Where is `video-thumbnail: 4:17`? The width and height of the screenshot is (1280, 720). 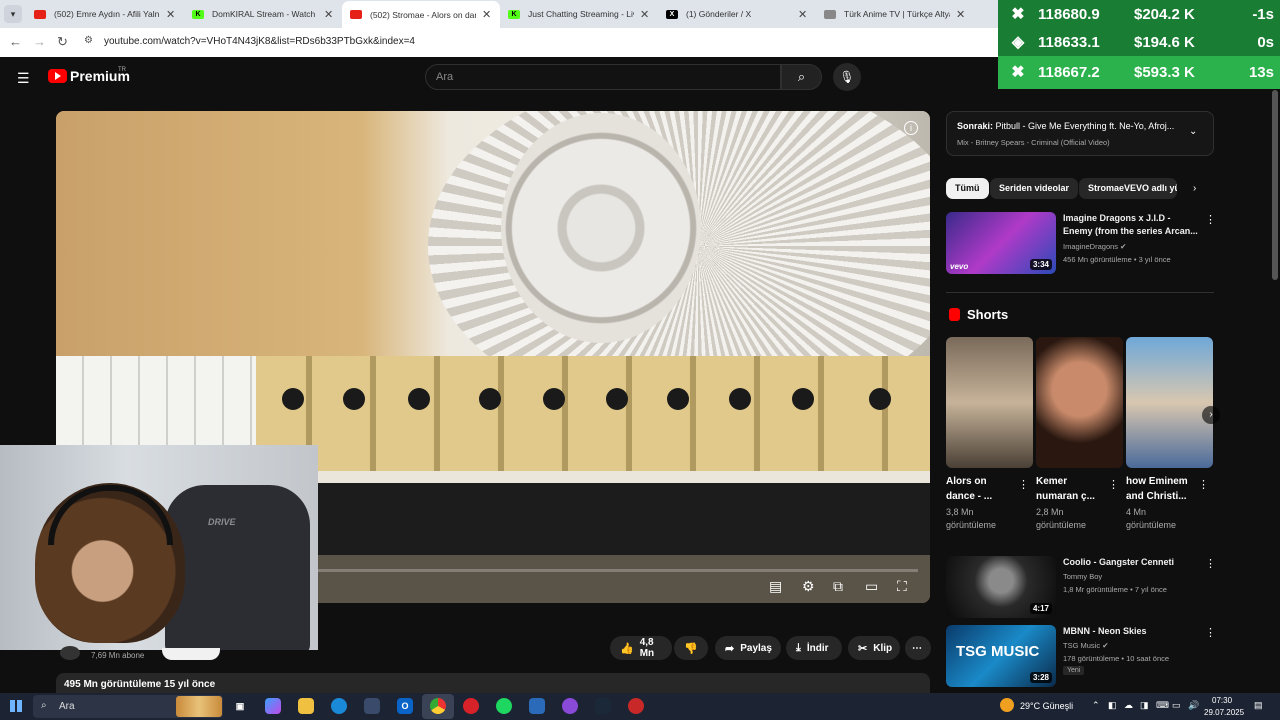 video-thumbnail: 4:17 is located at coordinates (1001, 587).